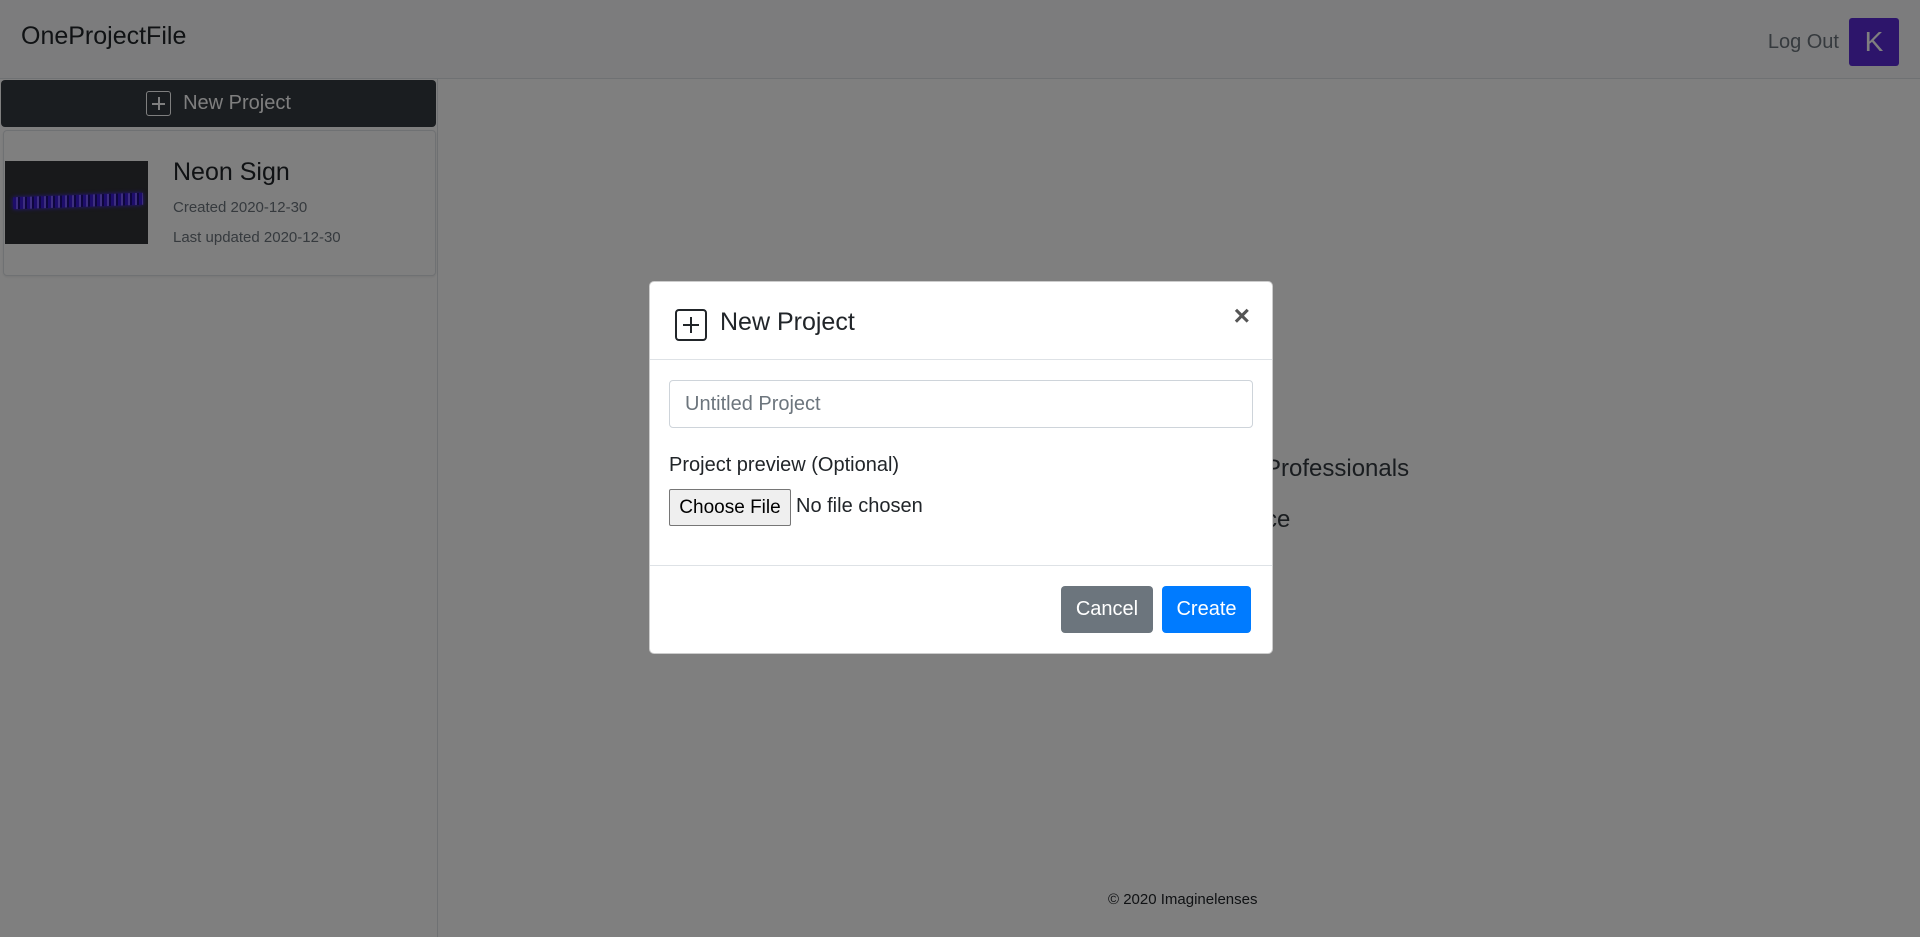 The image size is (1920, 937). Describe the element at coordinates (859, 506) in the screenshot. I see `file-status-text: No file chosen` at that location.